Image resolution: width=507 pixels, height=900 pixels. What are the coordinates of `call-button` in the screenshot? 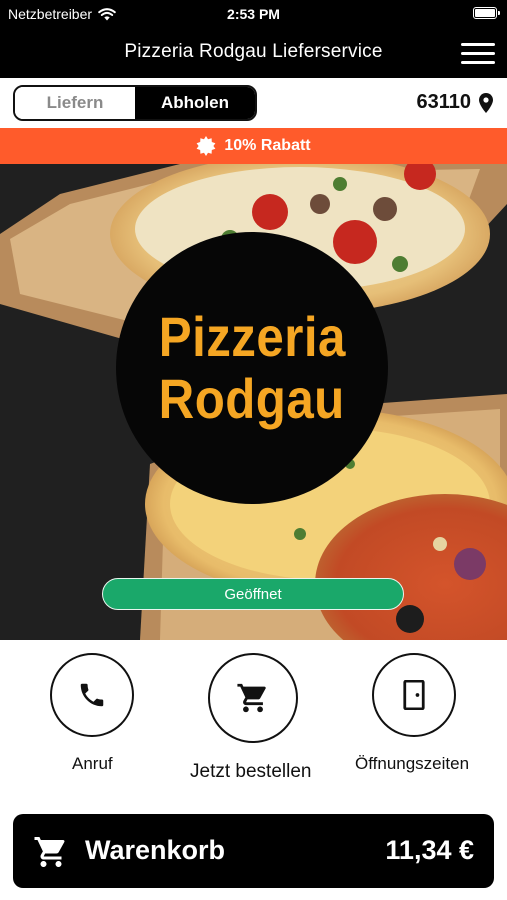 It's located at (92, 695).